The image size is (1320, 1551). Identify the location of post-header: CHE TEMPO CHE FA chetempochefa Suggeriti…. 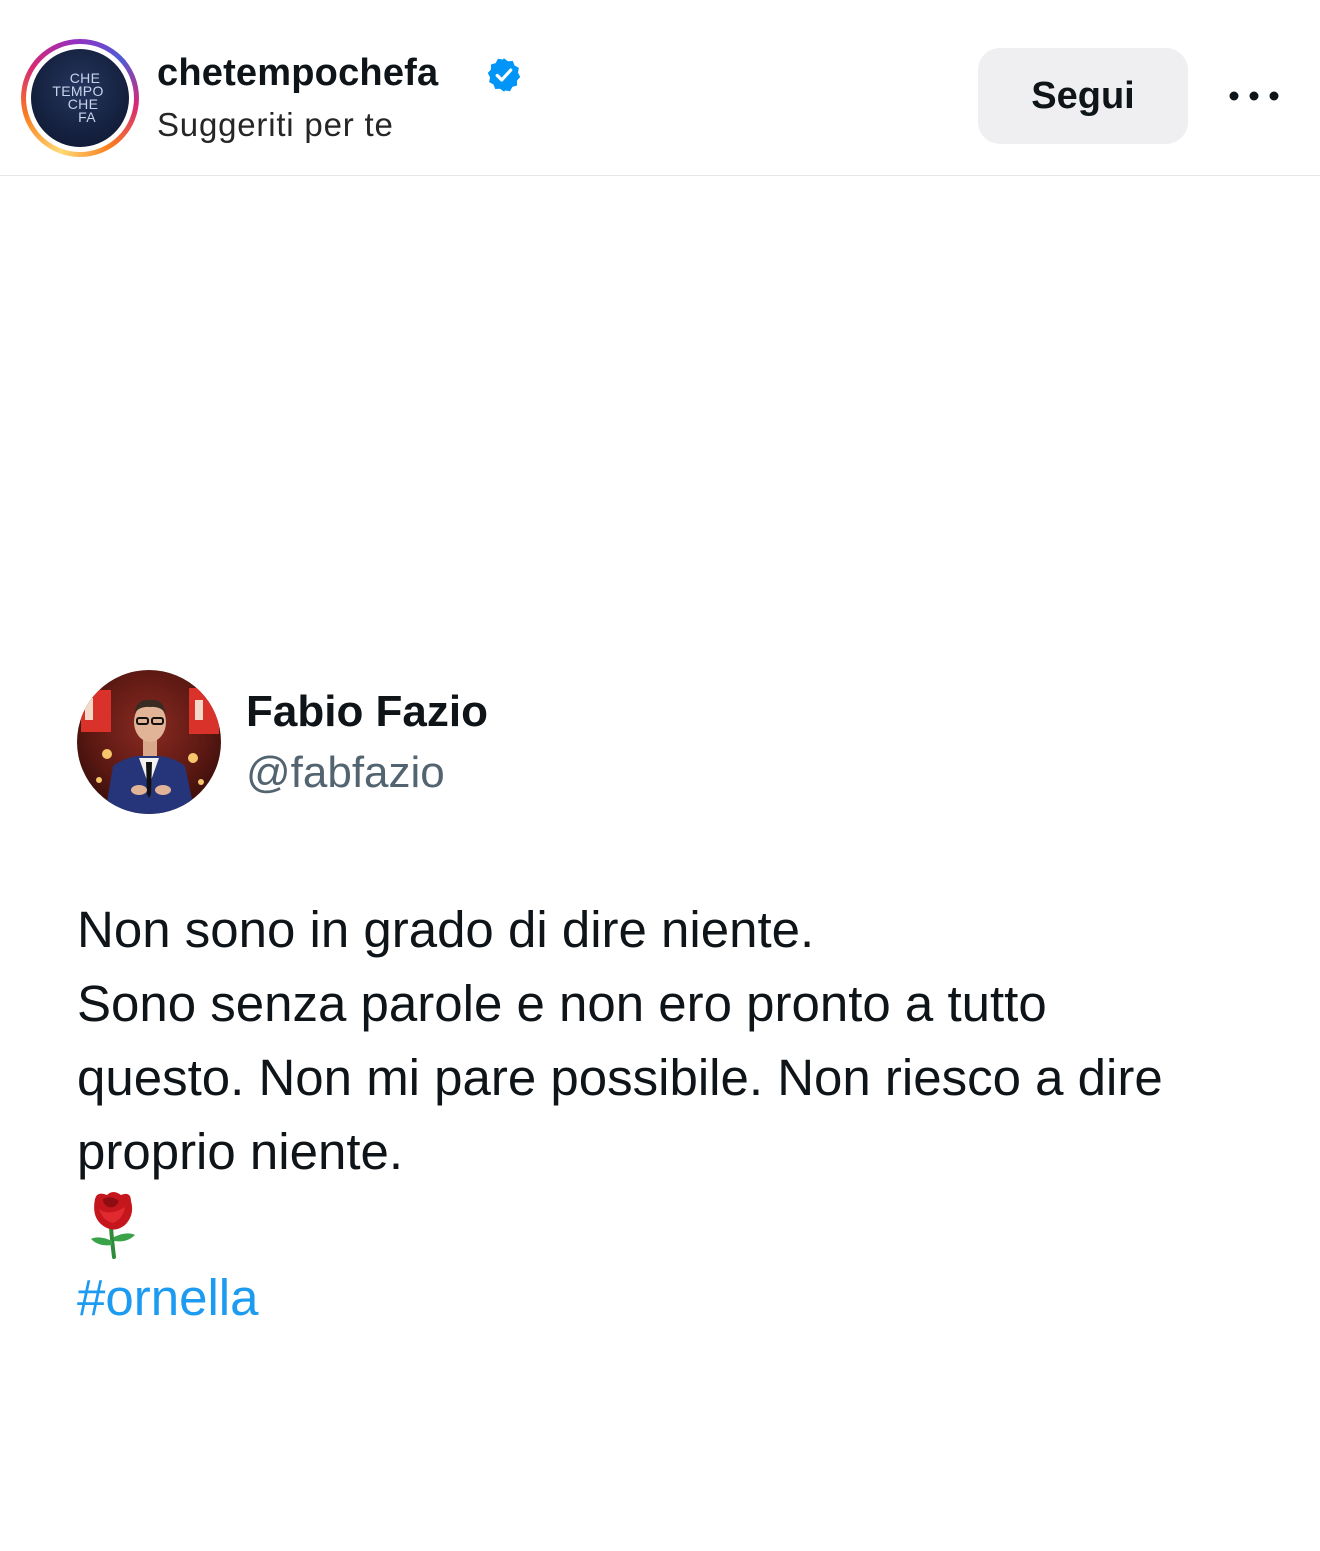
(660, 88).